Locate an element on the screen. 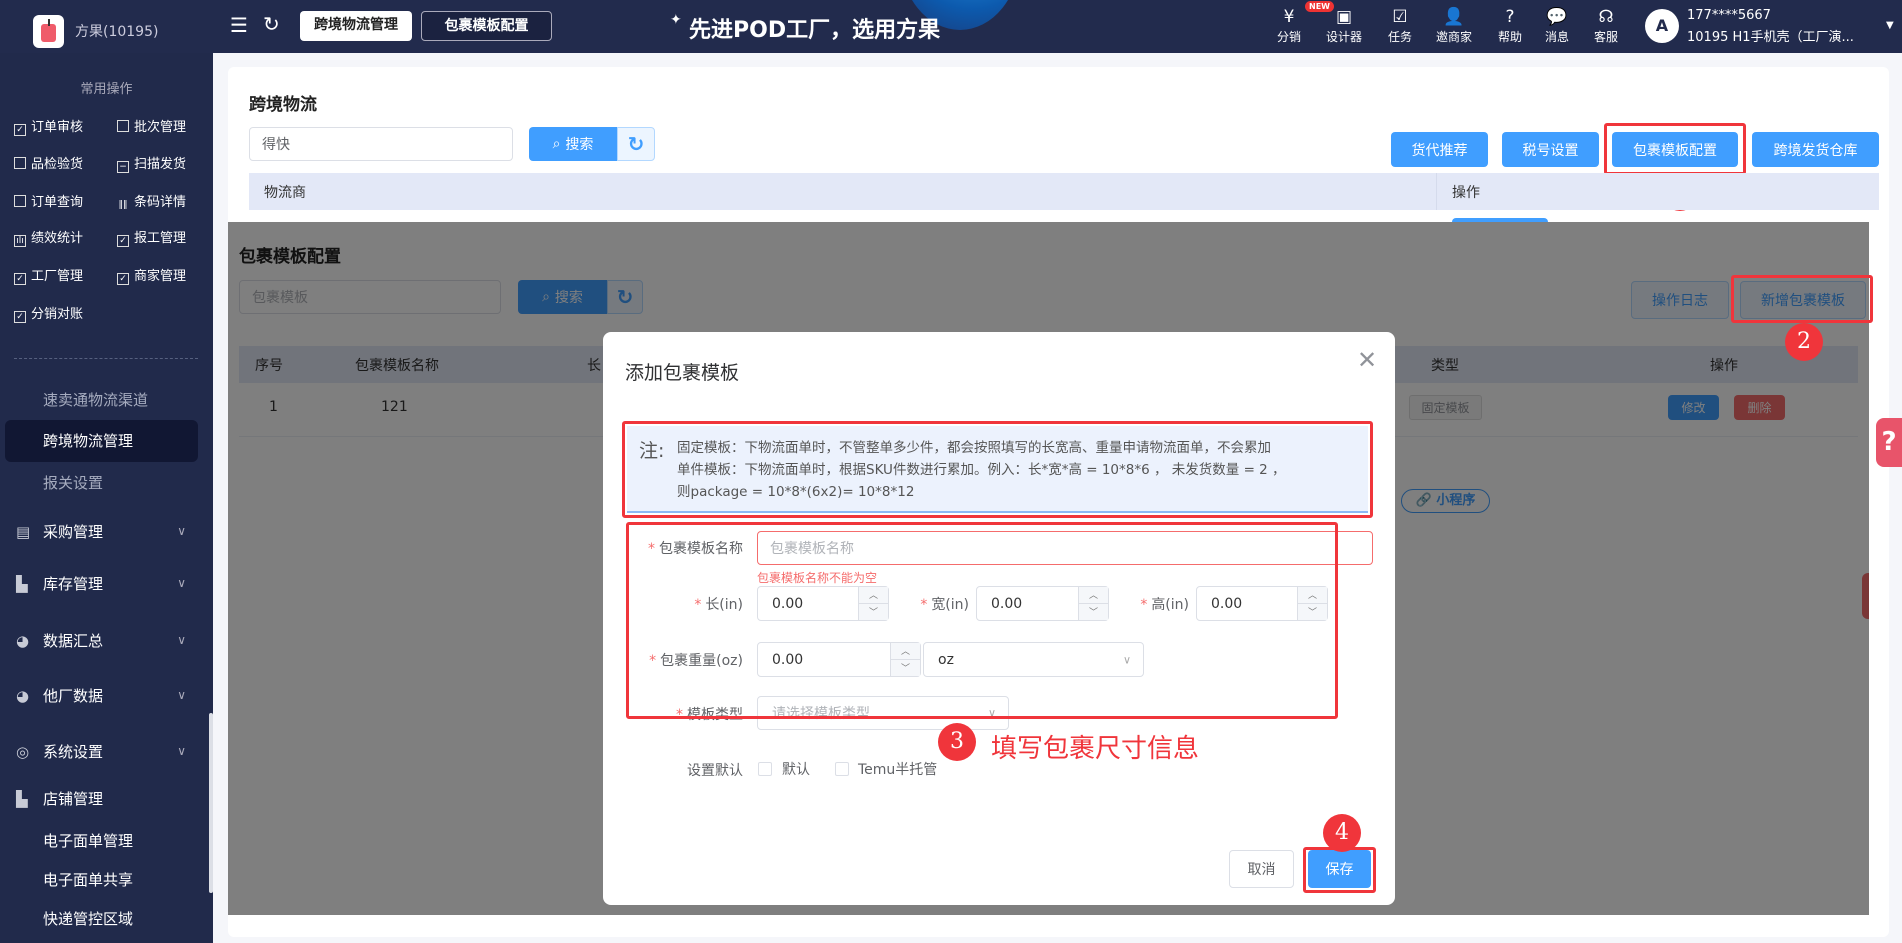 This screenshot has height=943, width=1902. tool-label: 客服 is located at coordinates (1605, 37).